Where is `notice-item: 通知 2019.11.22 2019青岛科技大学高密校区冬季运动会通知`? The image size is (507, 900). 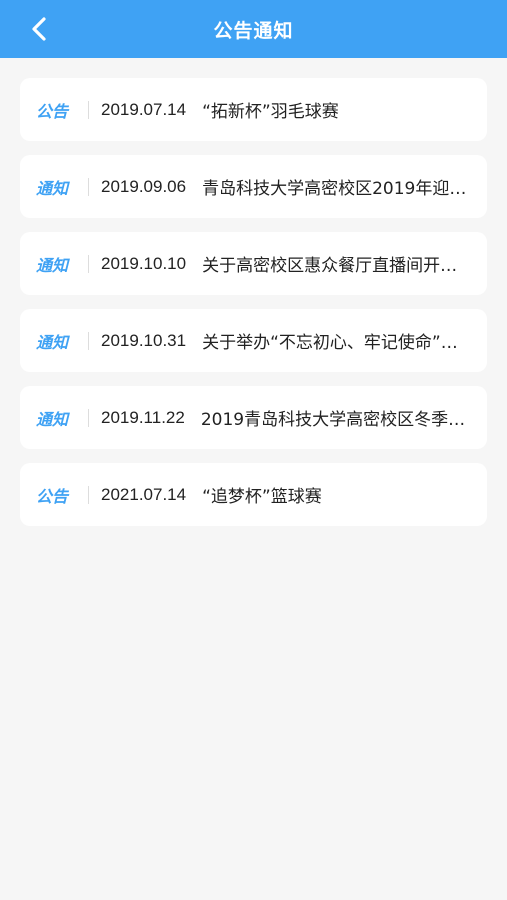 notice-item: 通知 2019.11.22 2019青岛科技大学高密校区冬季运动会通知 is located at coordinates (253, 417).